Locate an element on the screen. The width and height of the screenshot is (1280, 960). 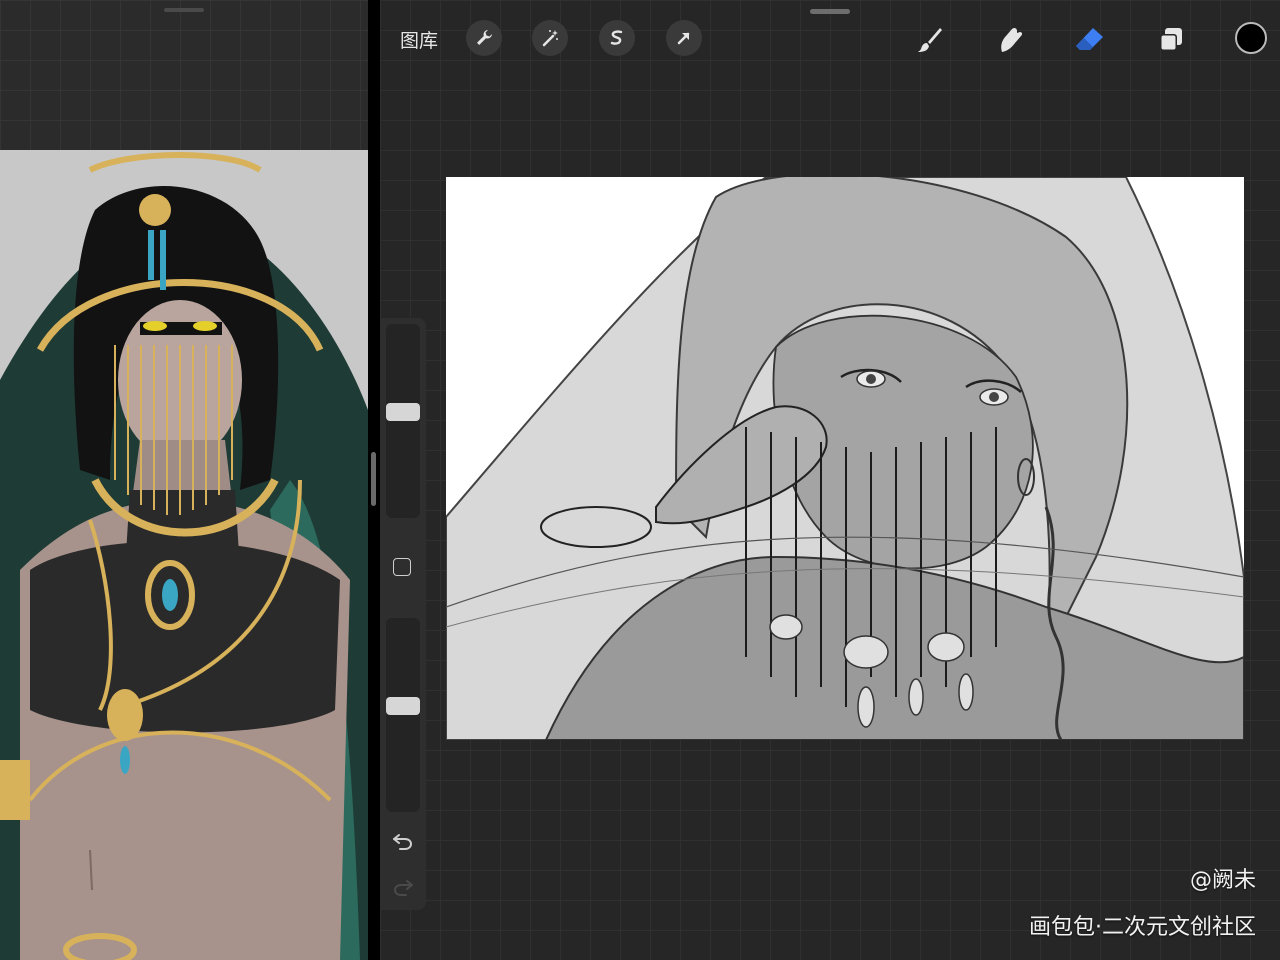
adjustments-button is located at coordinates (550, 38).